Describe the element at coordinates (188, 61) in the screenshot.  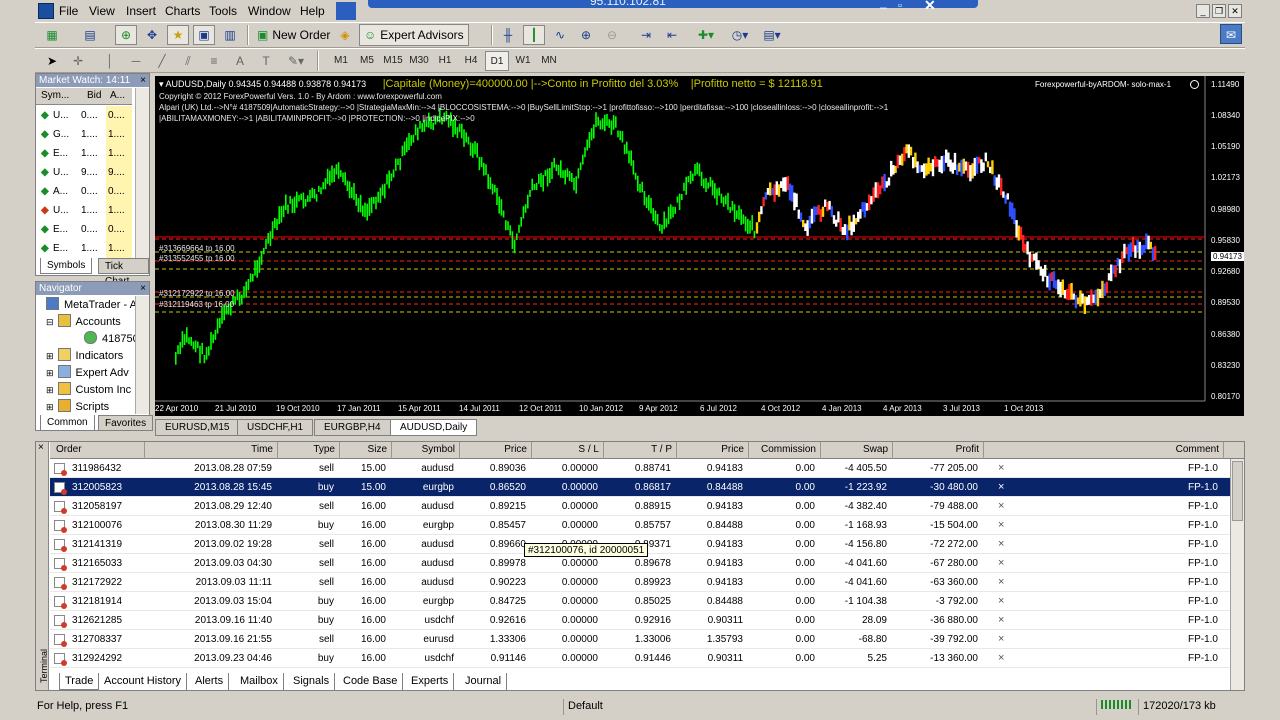
I see `channel-icon: ⫽` at that location.